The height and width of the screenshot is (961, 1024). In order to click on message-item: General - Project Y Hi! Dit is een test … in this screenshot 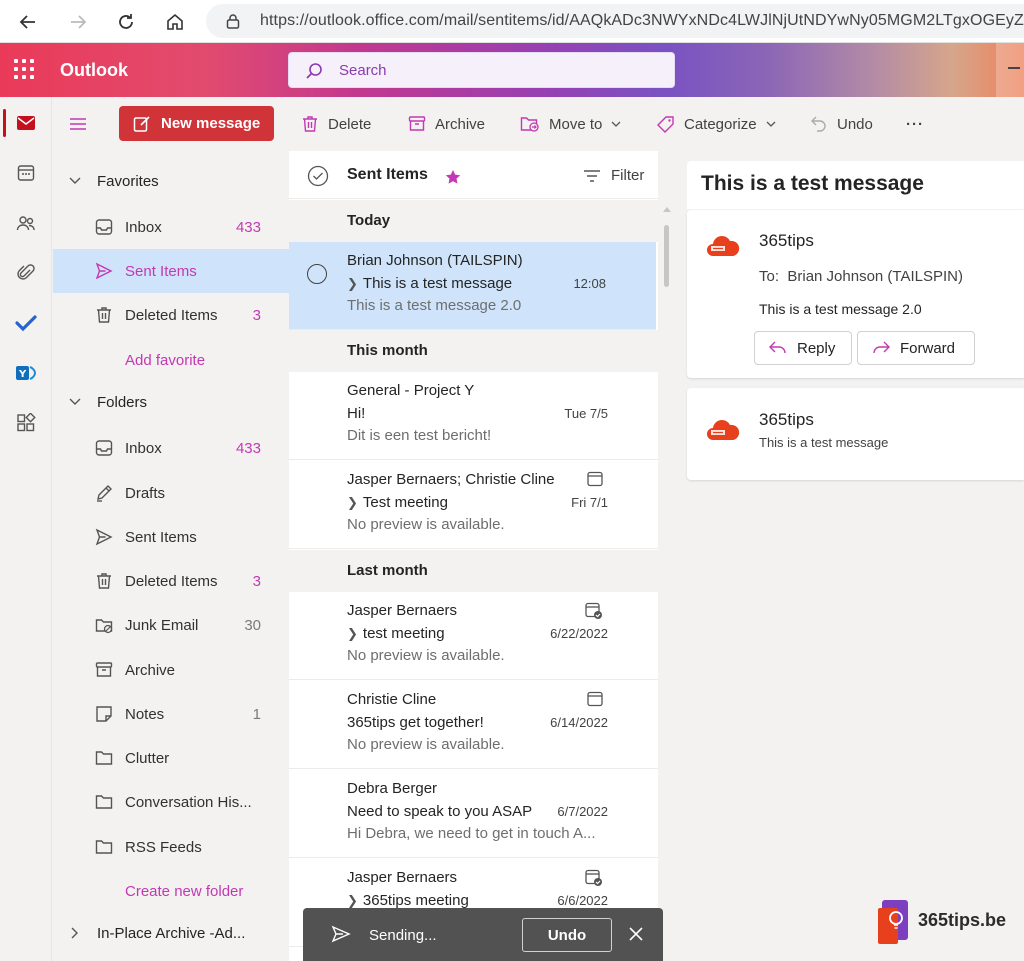, I will do `click(473, 416)`.